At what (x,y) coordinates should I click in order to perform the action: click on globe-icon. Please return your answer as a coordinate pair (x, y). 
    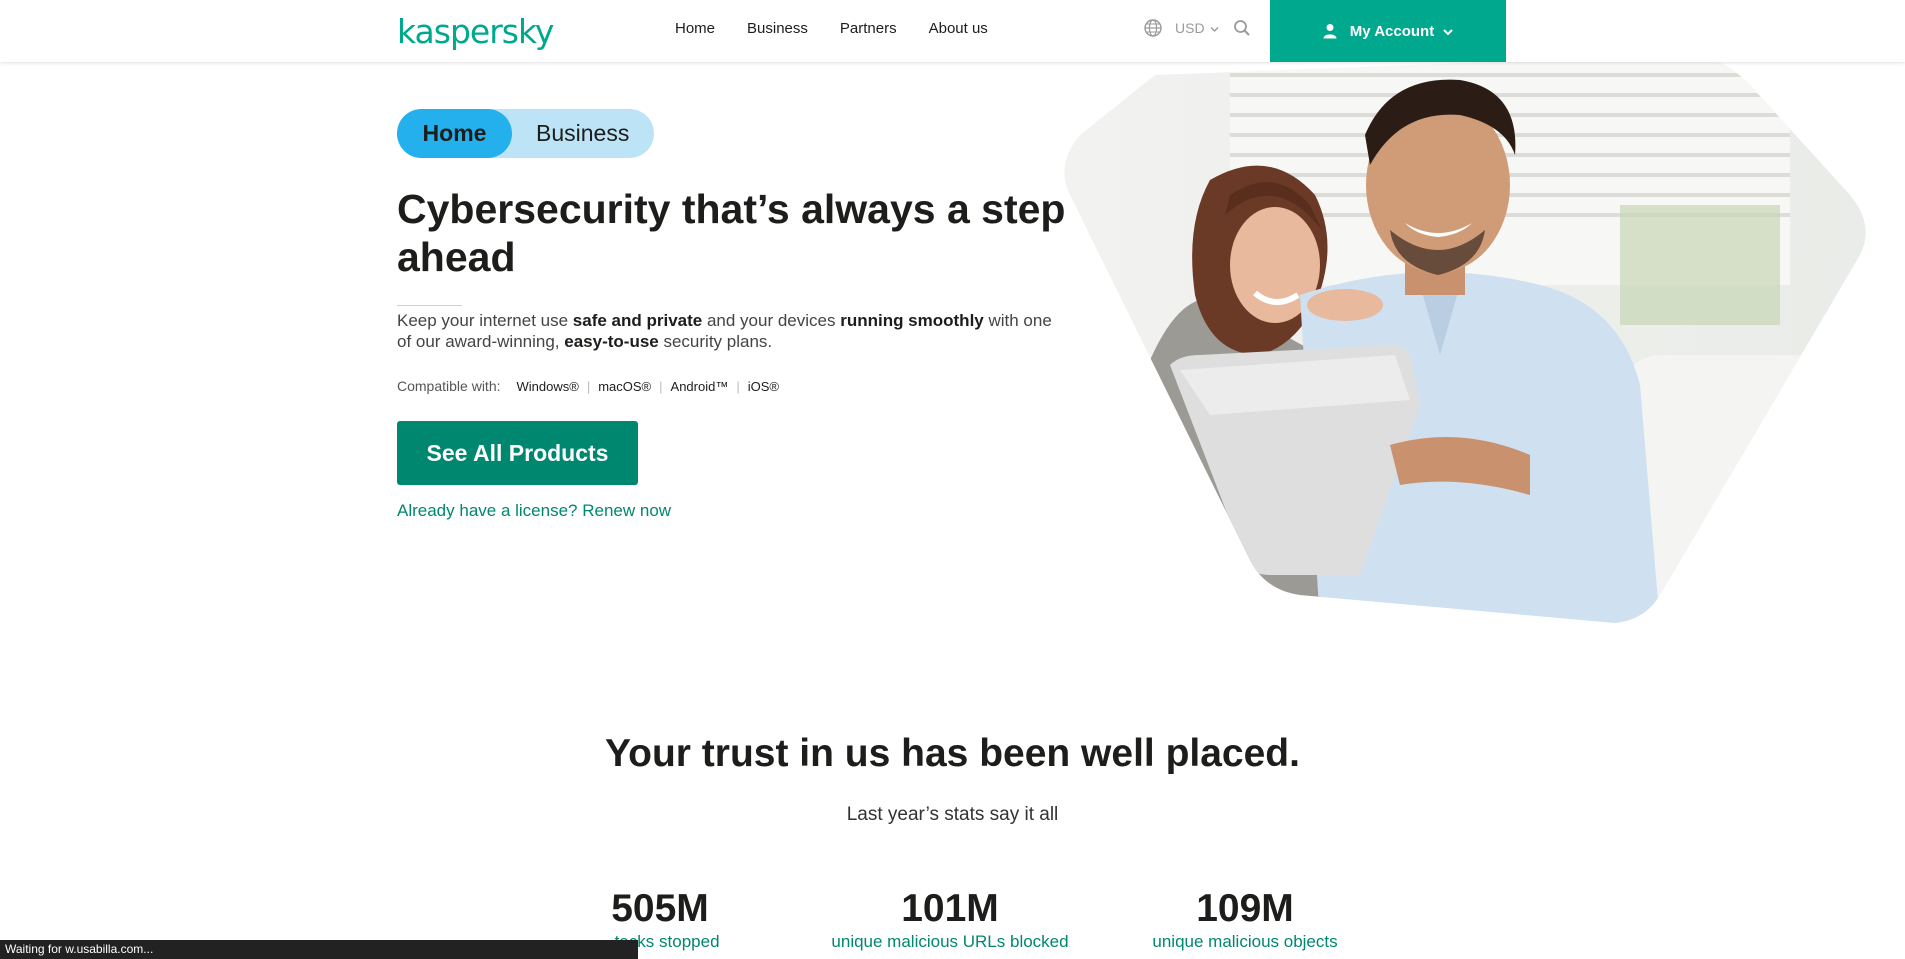
    Looking at the image, I should click on (1153, 28).